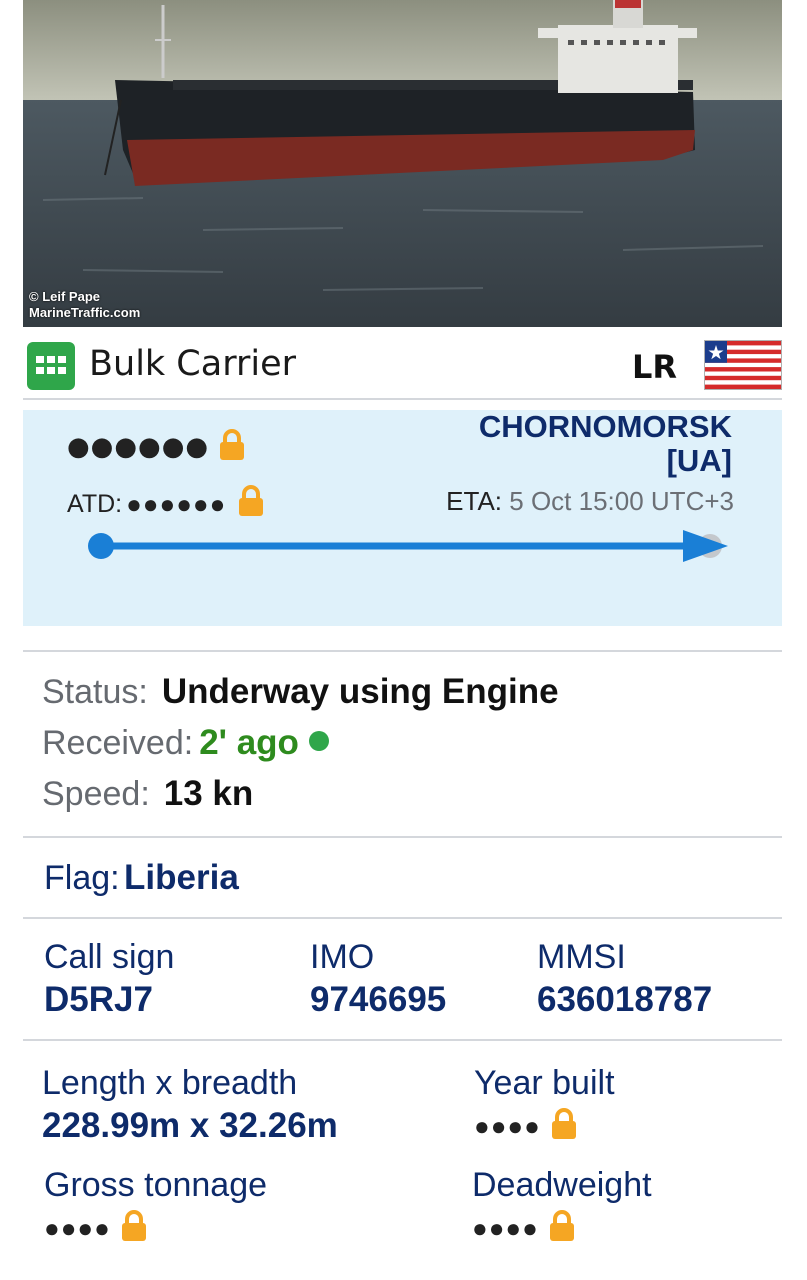  I want to click on cargo-grid-icon, so click(51, 366).